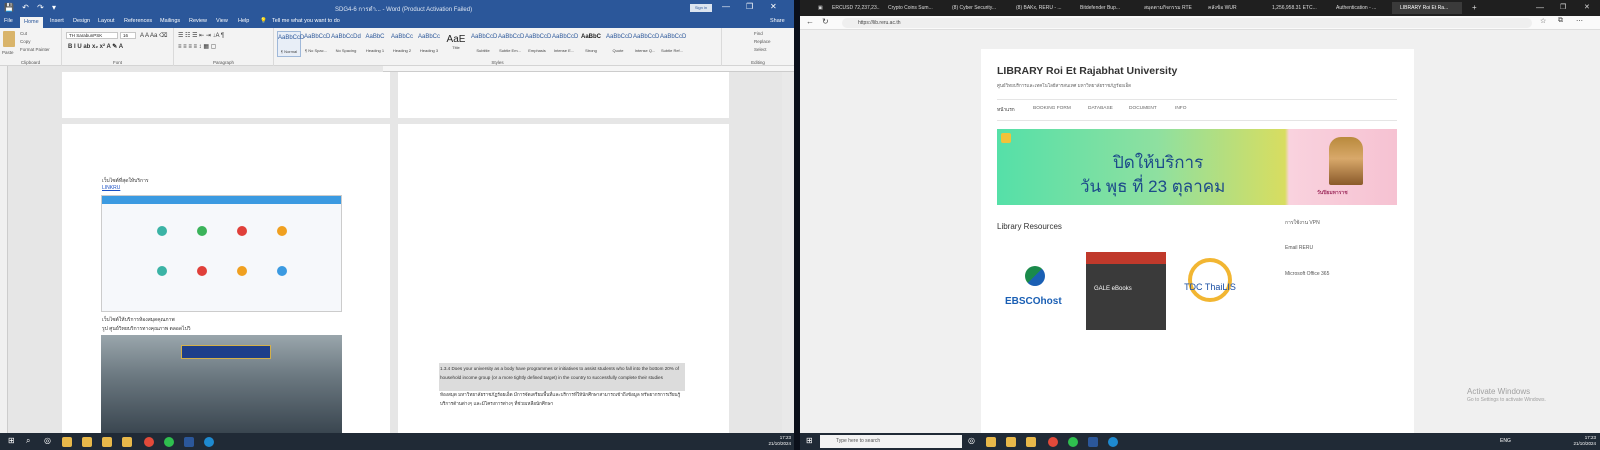 This screenshot has height=450, width=1600. What do you see at coordinates (57, 21) in the screenshot?
I see `tab-insert: Insert` at bounding box center [57, 21].